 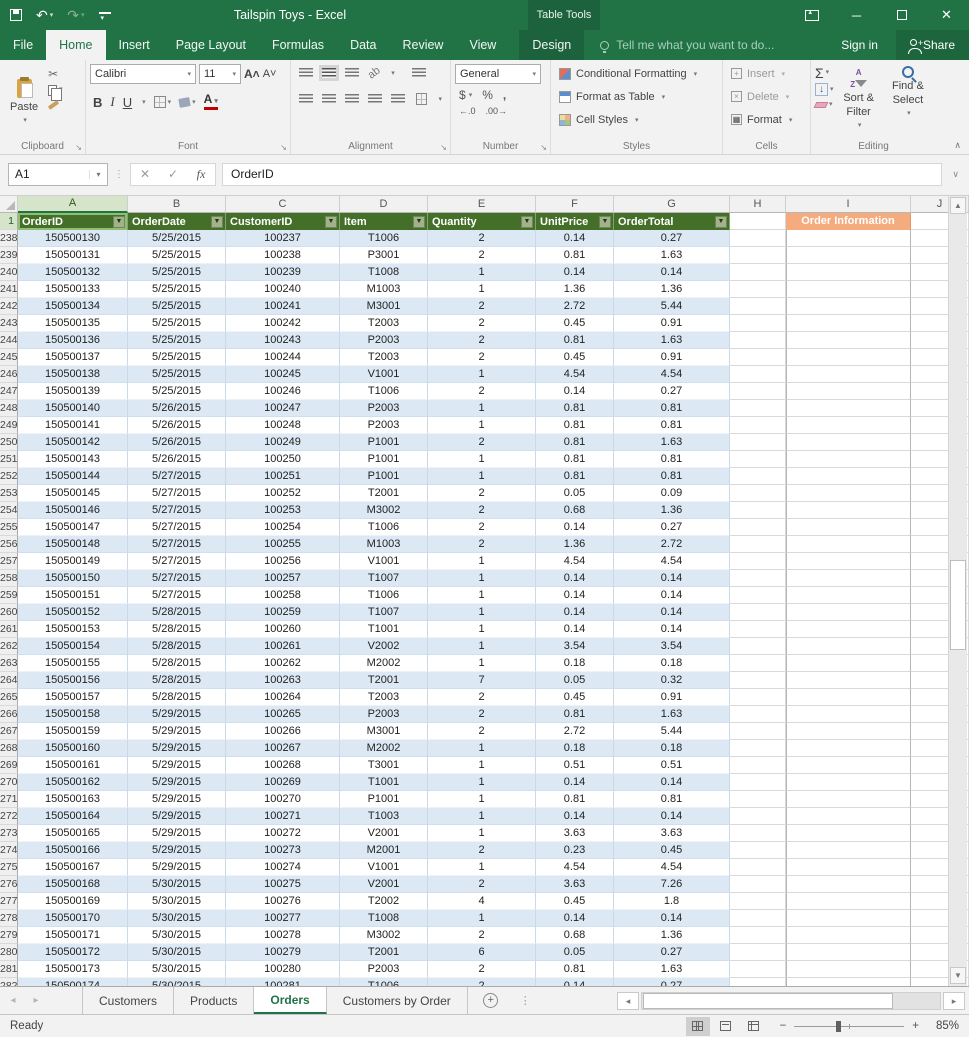 I want to click on cell: M2002, so click(x=384, y=748).